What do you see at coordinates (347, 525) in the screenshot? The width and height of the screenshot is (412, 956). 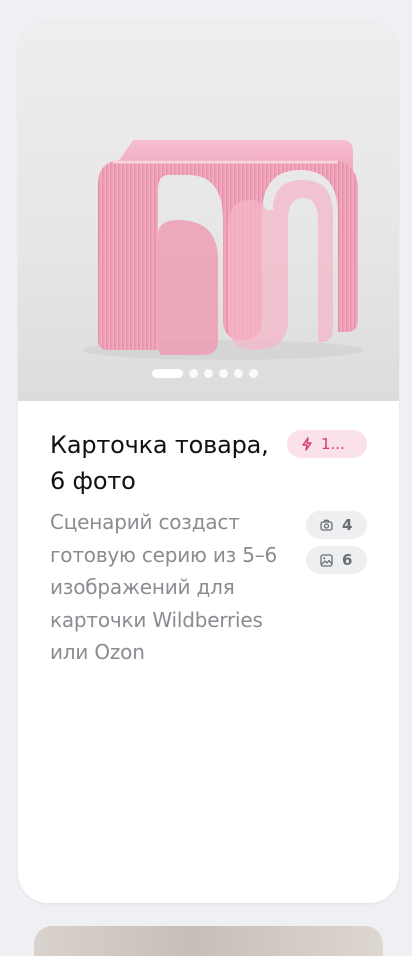 I see `photo-count: 4` at bounding box center [347, 525].